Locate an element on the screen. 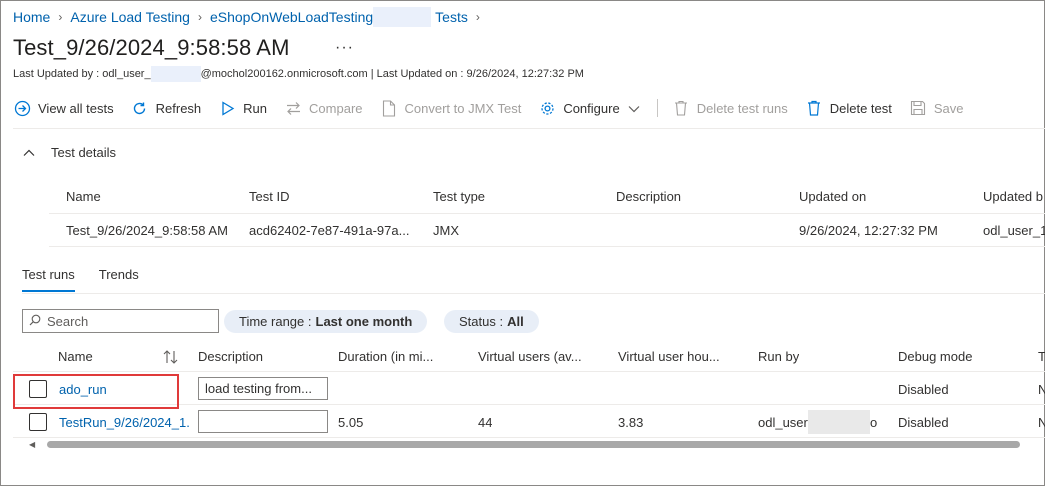  refresh-icon is located at coordinates (140, 108).